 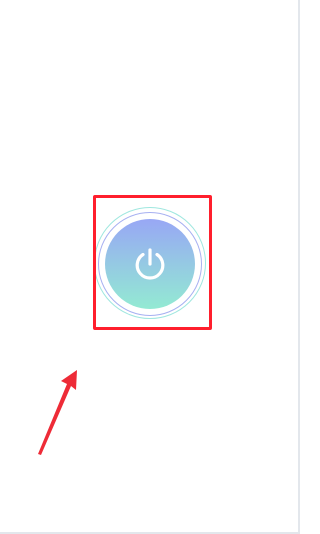 What do you see at coordinates (152, 262) in the screenshot?
I see `highlight-box` at bounding box center [152, 262].